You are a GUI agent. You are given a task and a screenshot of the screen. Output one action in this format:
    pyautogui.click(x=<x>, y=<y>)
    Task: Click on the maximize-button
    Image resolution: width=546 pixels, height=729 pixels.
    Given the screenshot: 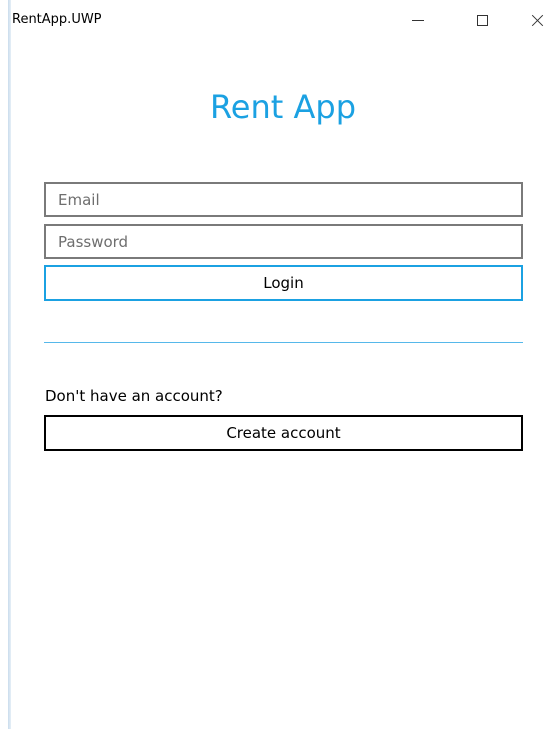 What is the action you would take?
    pyautogui.click(x=482, y=20)
    